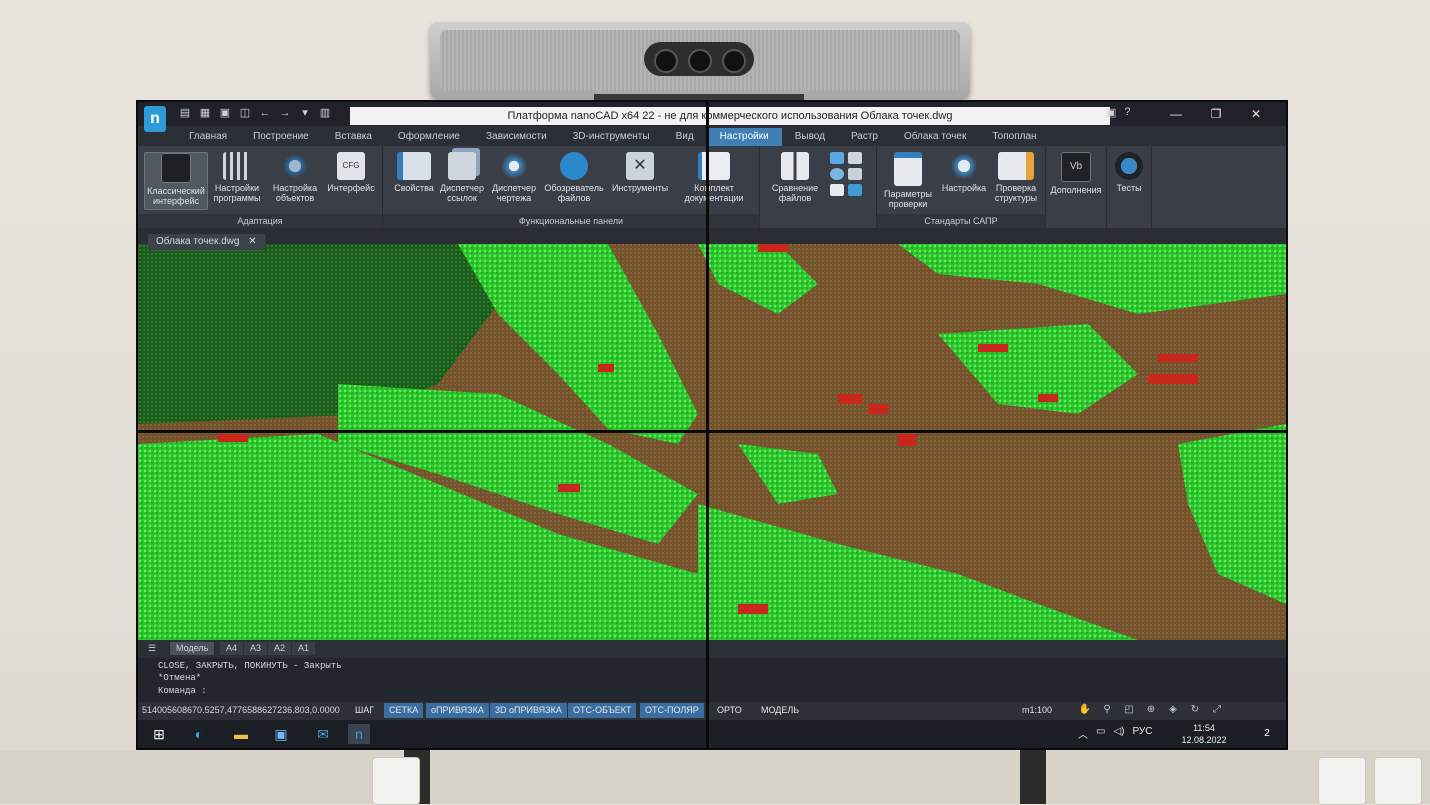 This screenshot has width=1430, height=805. What do you see at coordinates (182, 691) in the screenshot?
I see `command-prompt: Команда :` at bounding box center [182, 691].